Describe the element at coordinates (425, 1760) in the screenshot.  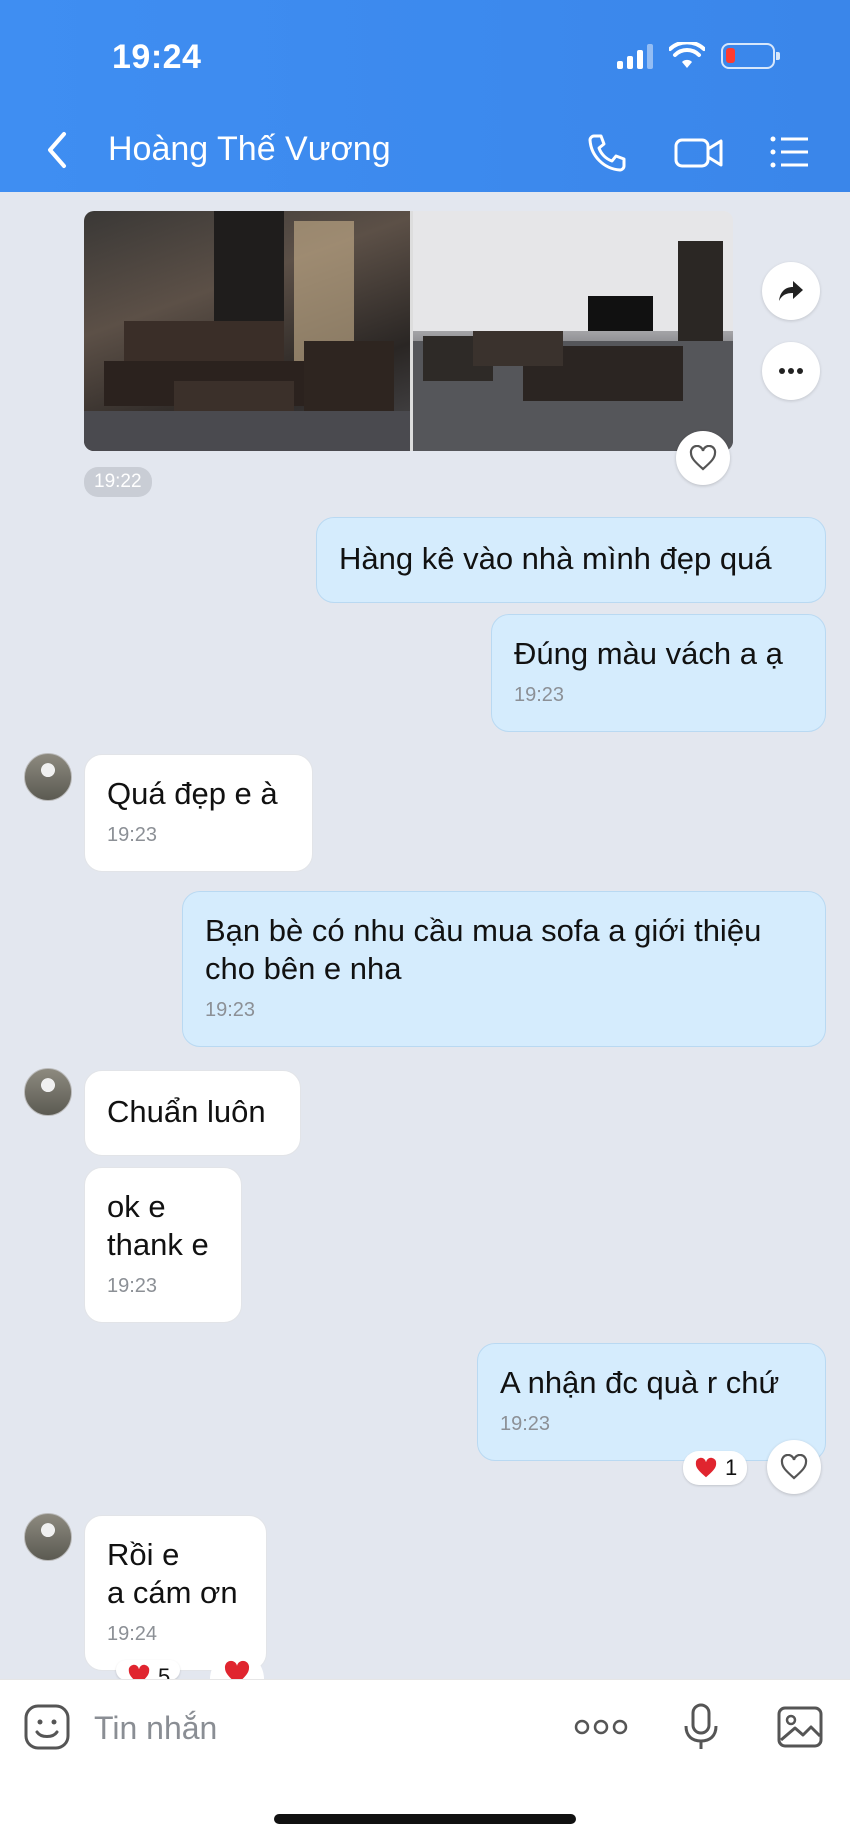
I see `message-input-bar: Tin nhắn` at that location.